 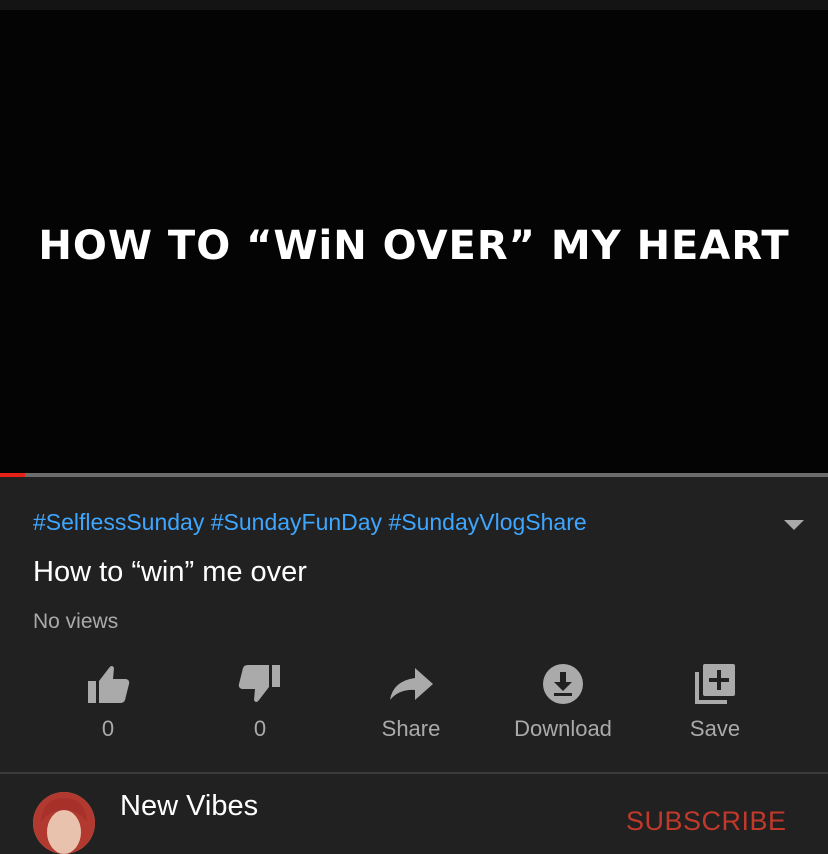 I want to click on channel-avatar, so click(x=64, y=823).